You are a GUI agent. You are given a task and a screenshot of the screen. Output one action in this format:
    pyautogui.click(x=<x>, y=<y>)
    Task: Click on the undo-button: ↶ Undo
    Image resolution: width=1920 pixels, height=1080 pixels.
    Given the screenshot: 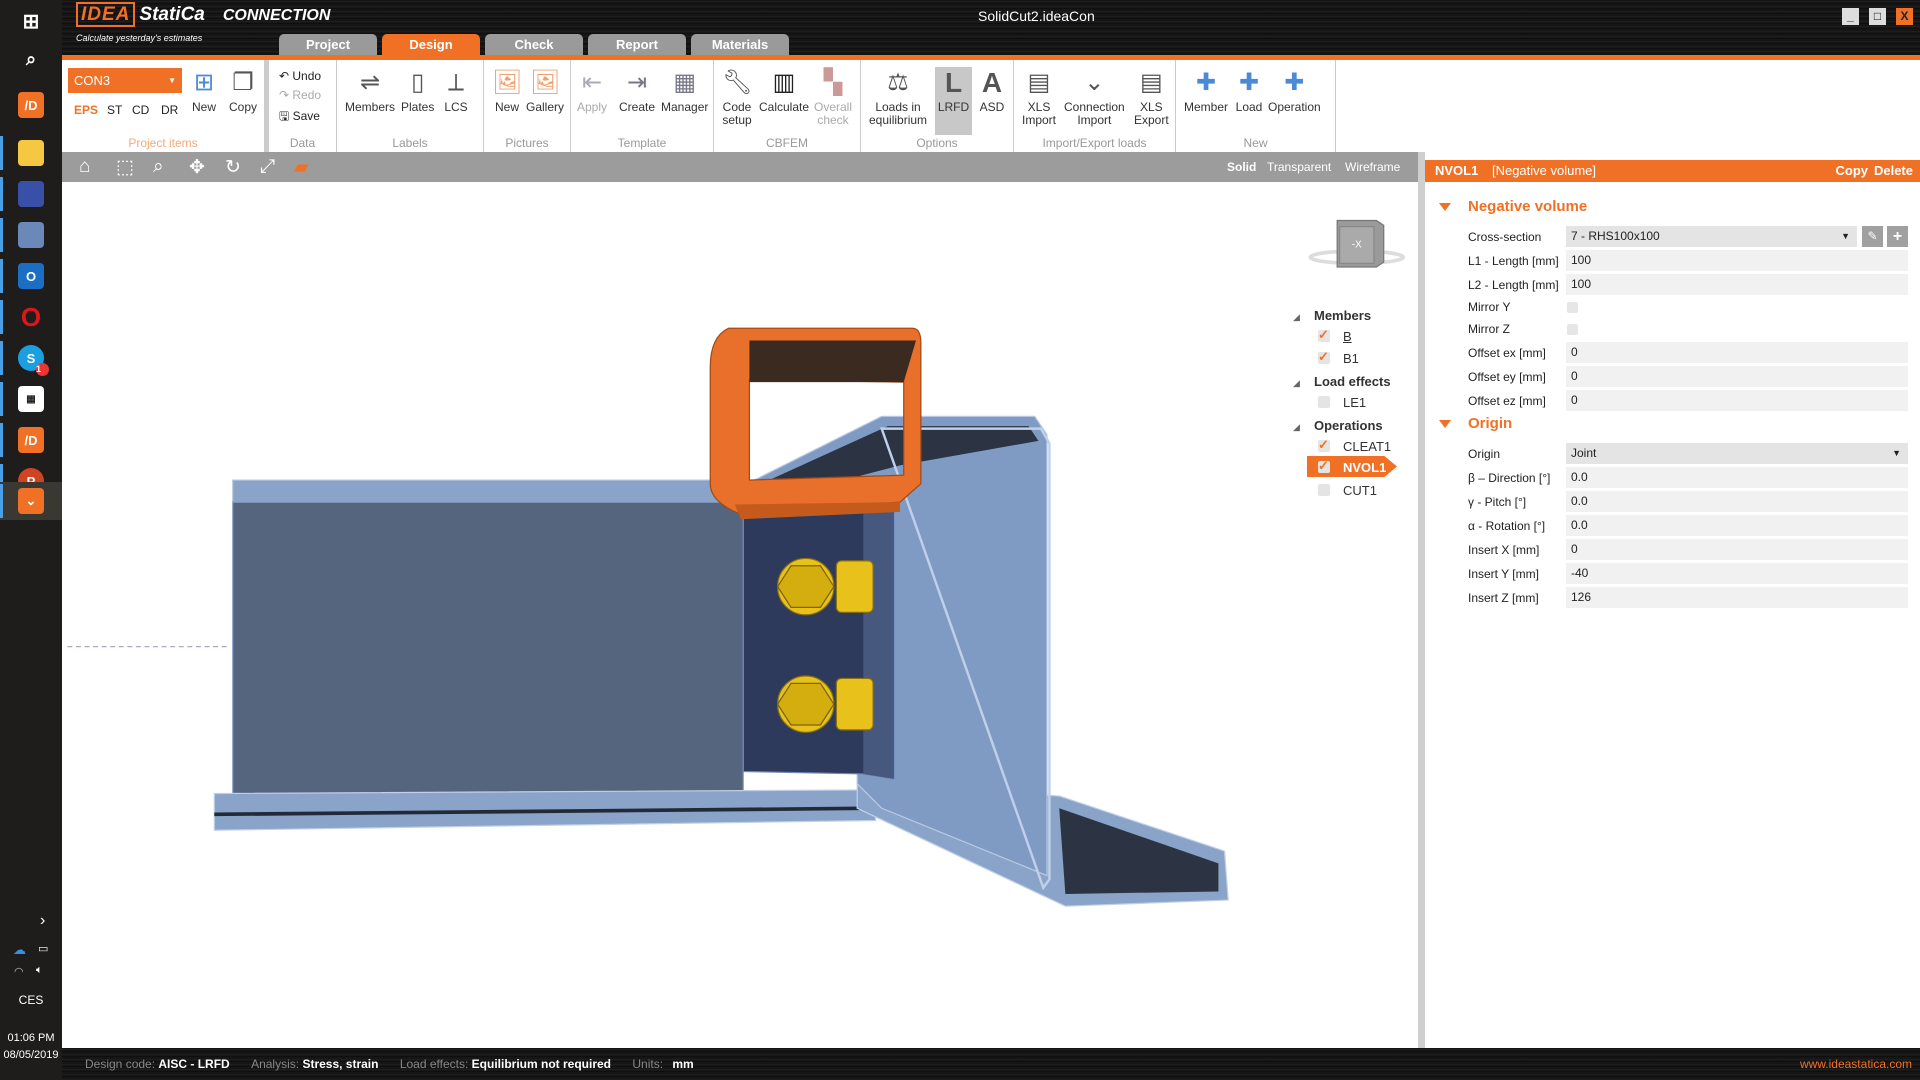 What is the action you would take?
    pyautogui.click(x=300, y=76)
    